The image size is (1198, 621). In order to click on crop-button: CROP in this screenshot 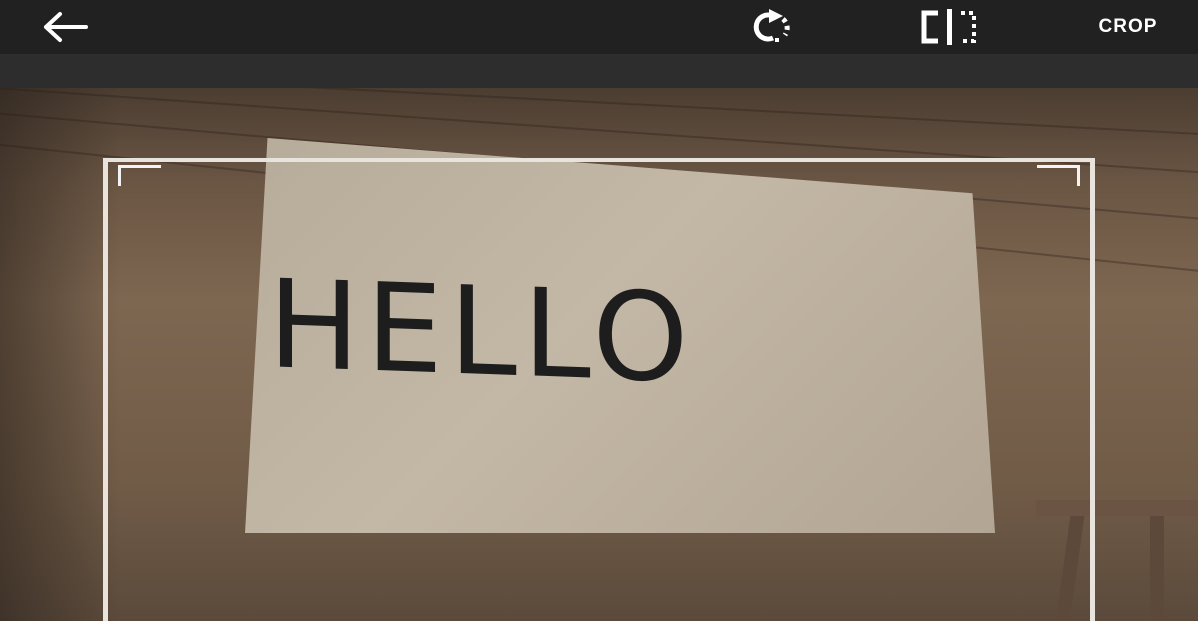, I will do `click(1128, 27)`.